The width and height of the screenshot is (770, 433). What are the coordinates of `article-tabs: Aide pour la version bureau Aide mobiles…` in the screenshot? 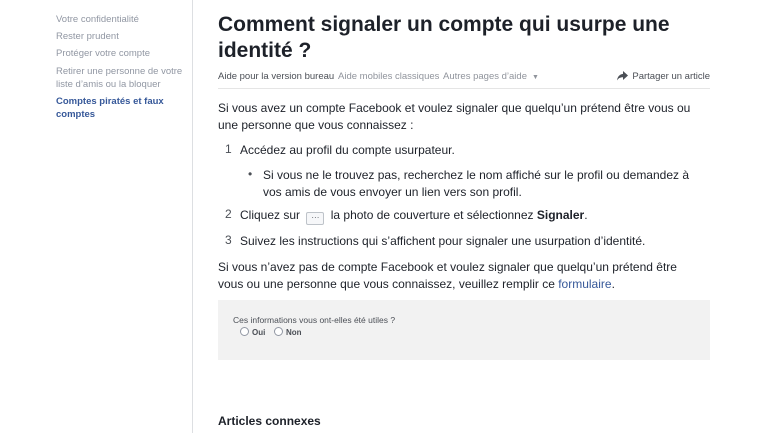 It's located at (464, 79).